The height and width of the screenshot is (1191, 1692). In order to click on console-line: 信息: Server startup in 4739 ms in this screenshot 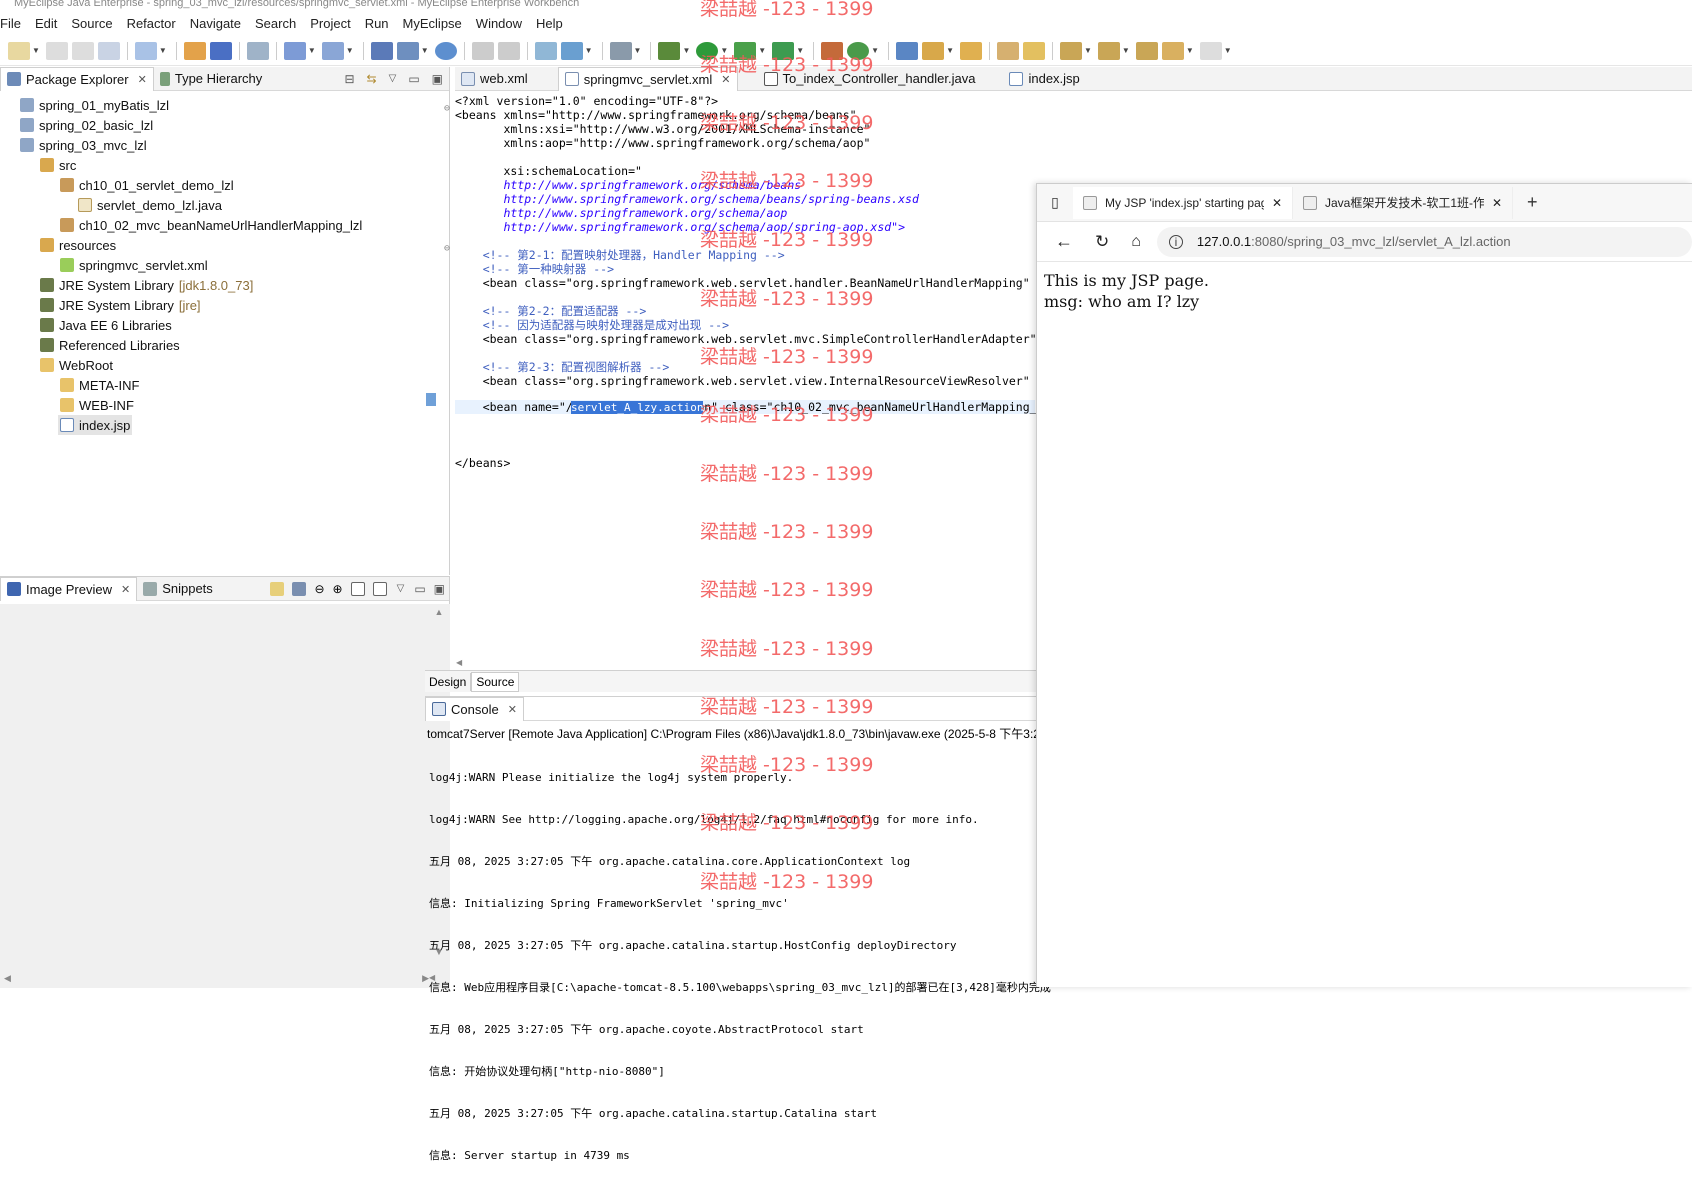, I will do `click(529, 1155)`.